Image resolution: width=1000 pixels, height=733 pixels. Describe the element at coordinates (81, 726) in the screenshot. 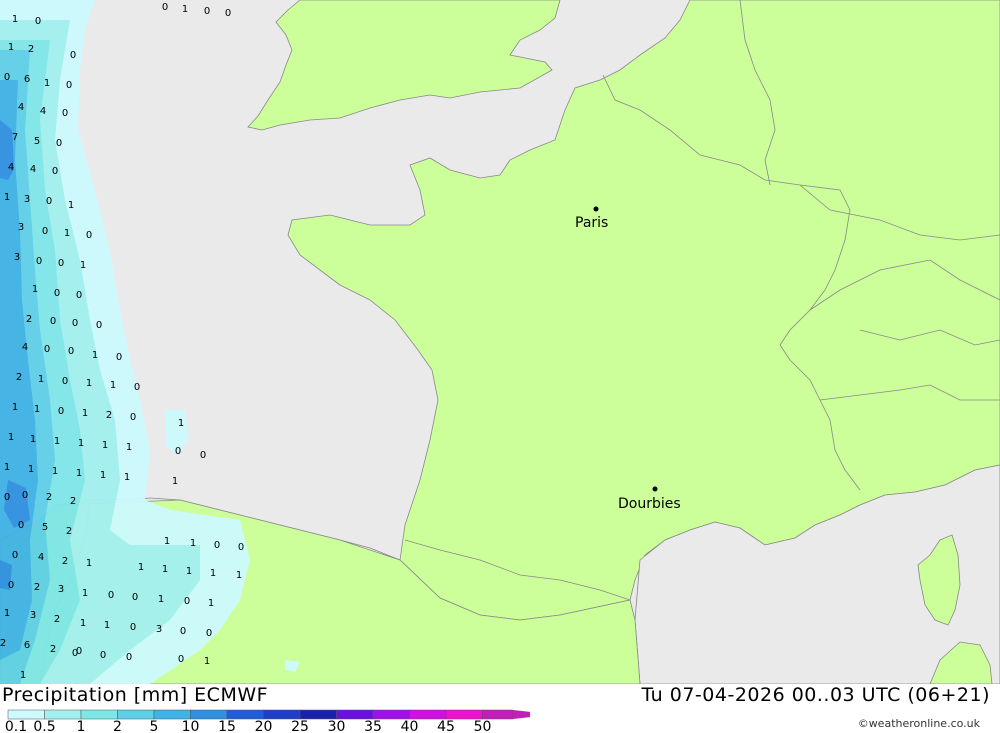

I see `legend-label: 1` at that location.